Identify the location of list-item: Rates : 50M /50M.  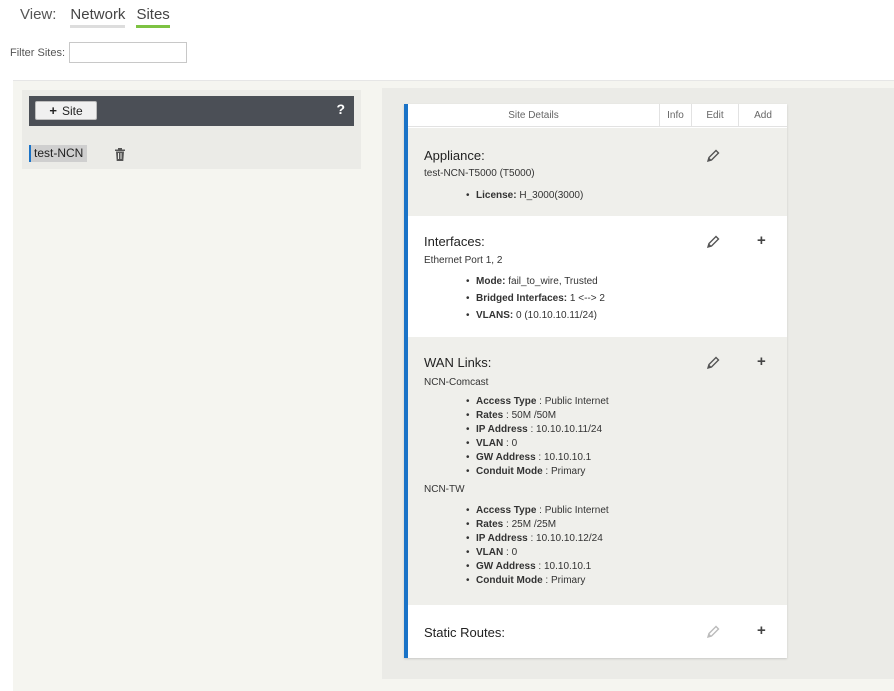
(511, 415).